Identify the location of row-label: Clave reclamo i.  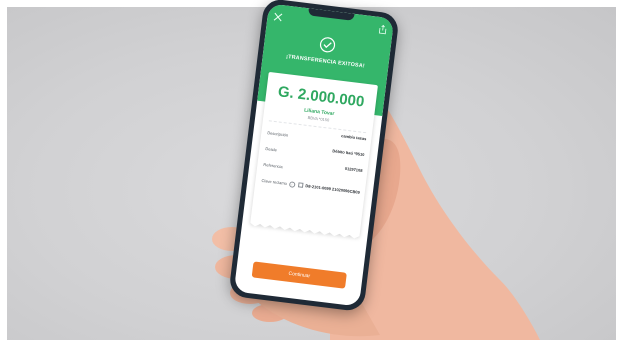
(278, 182).